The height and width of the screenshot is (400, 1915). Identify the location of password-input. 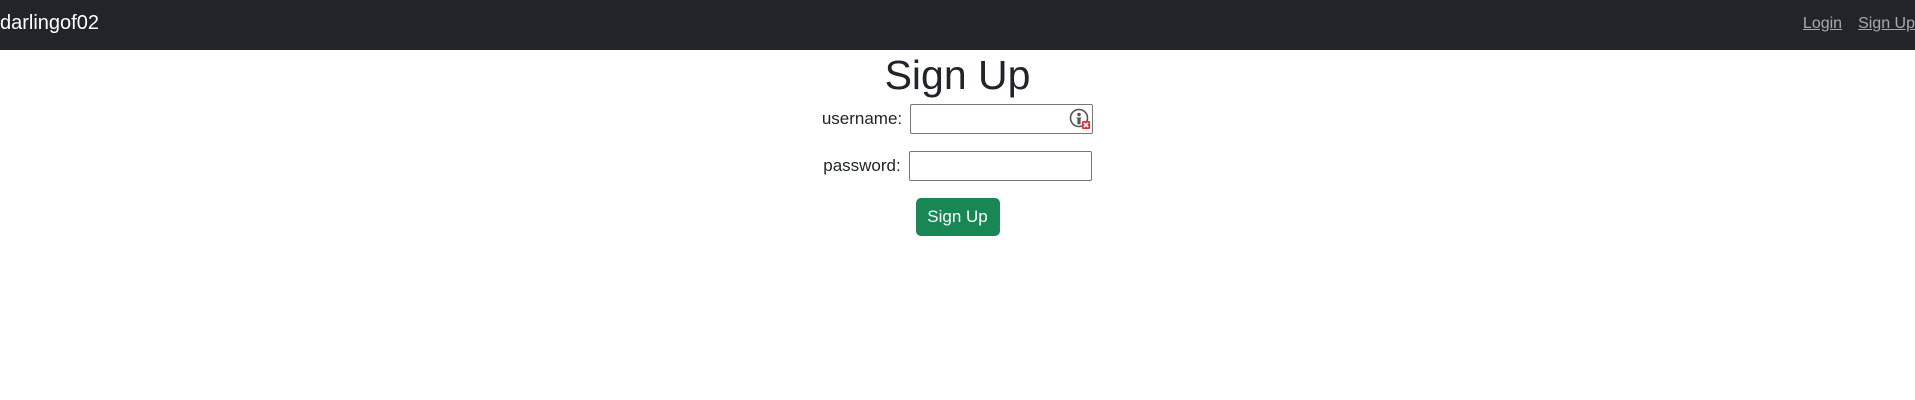
(1000, 166).